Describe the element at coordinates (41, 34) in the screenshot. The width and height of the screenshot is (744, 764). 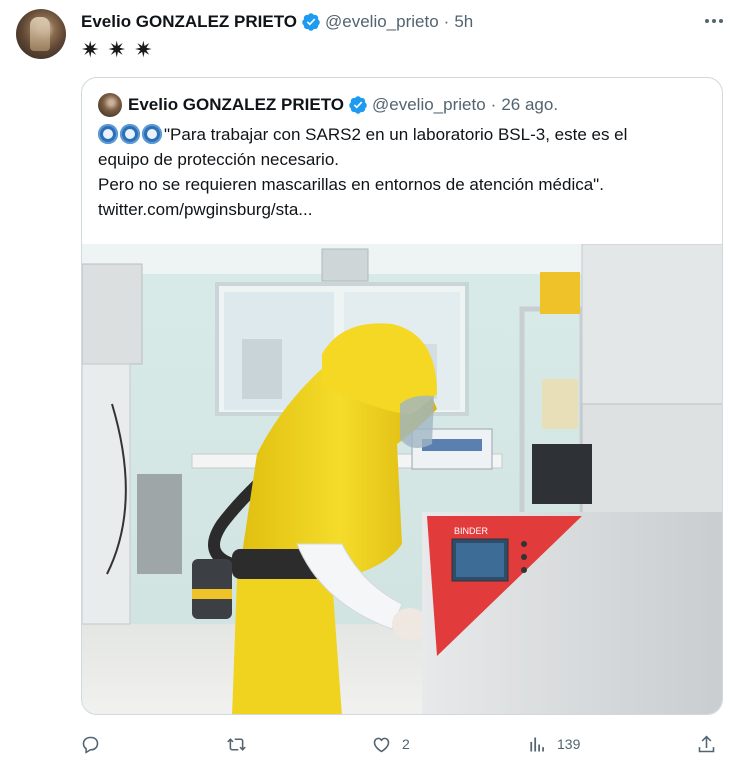
I see `author-avatar` at that location.